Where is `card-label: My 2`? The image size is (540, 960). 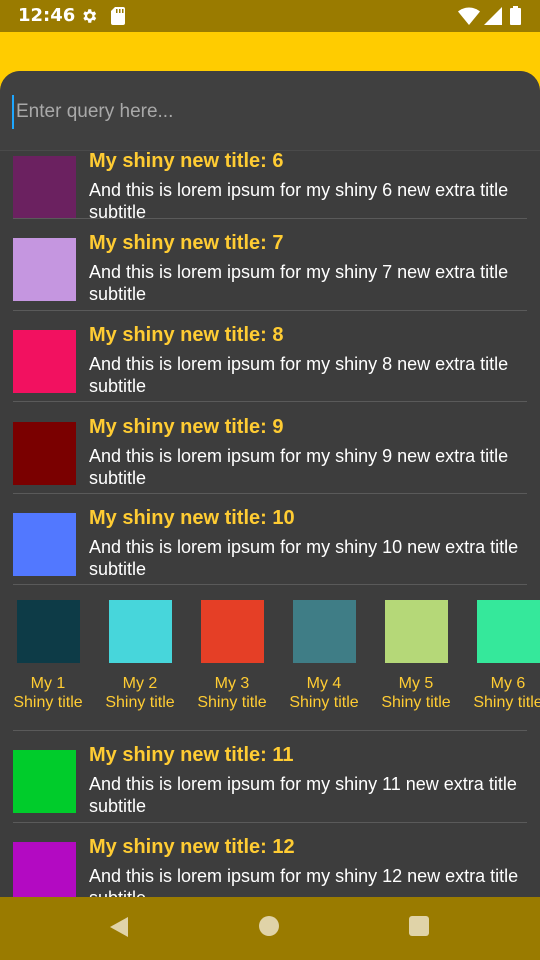
card-label: My 2 is located at coordinates (140, 683).